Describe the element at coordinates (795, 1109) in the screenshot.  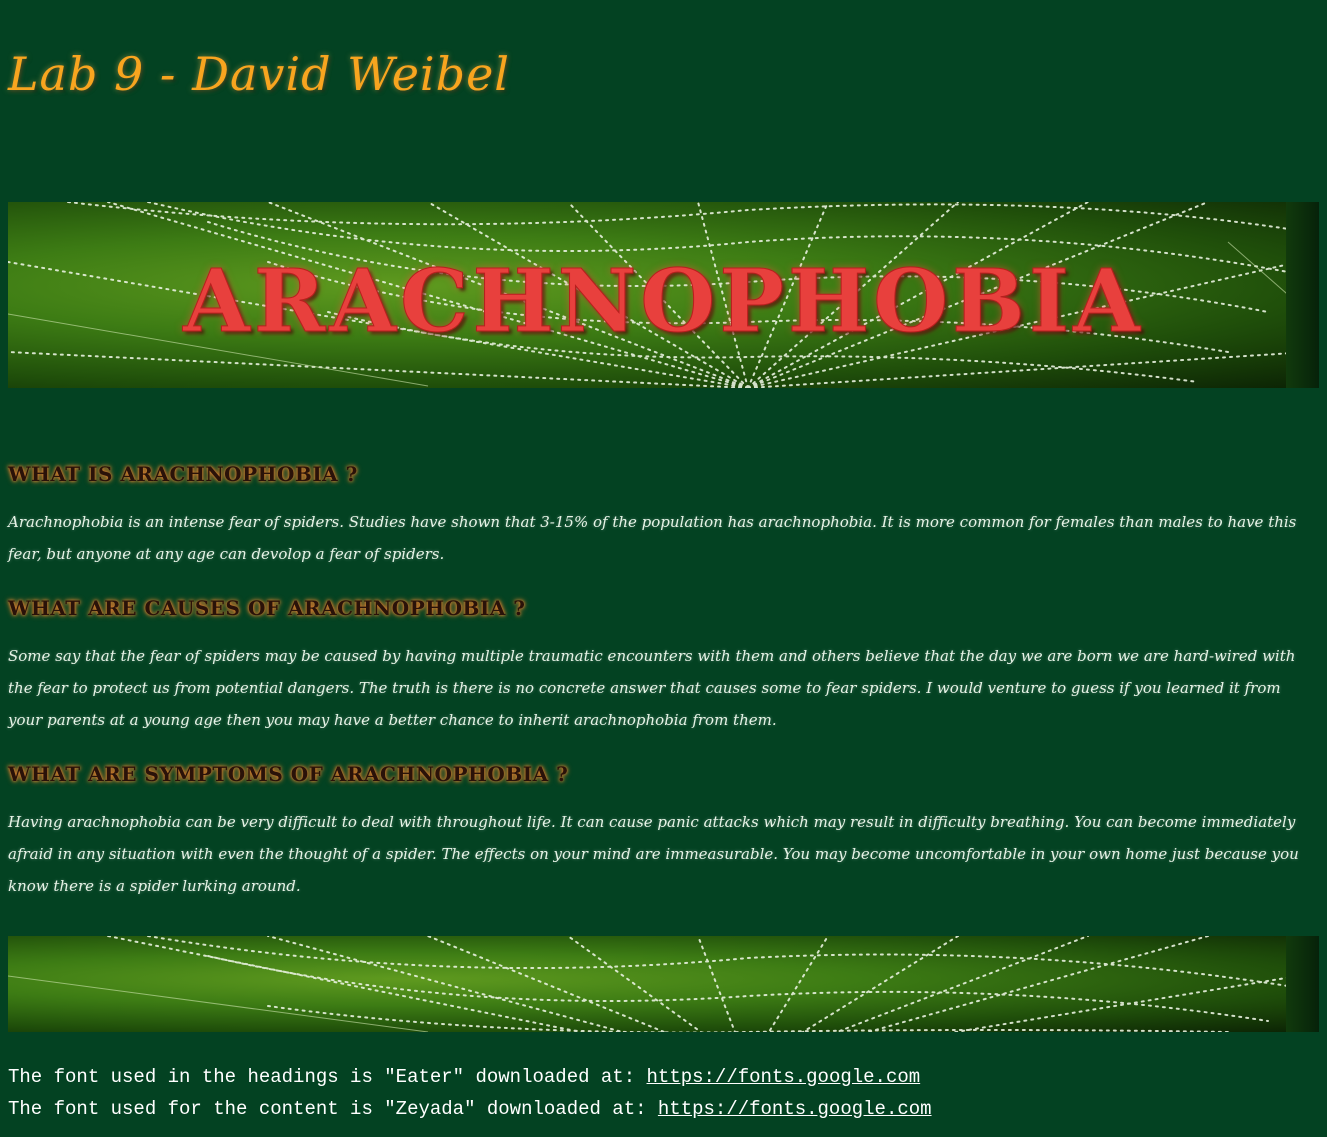
I see `google-fonts-link-content: https://fonts.google.com` at that location.